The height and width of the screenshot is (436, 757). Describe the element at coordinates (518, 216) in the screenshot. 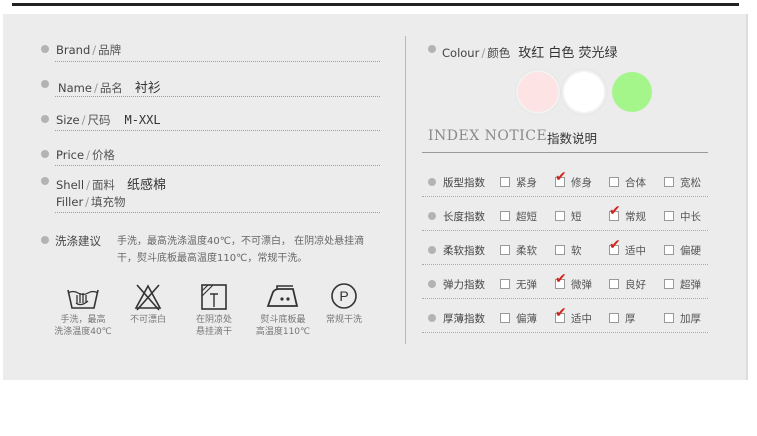

I see `index-option: 超短` at that location.